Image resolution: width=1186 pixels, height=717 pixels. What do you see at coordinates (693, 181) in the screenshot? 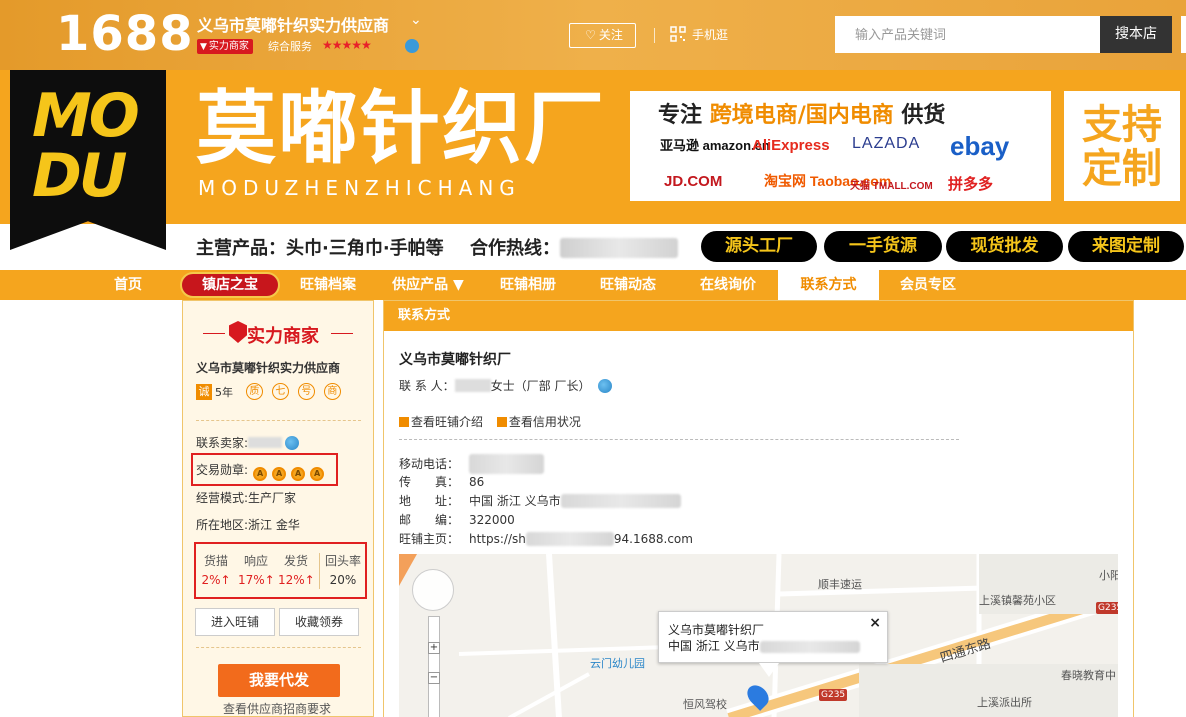
I see `jd-logo: JD.COM` at bounding box center [693, 181].